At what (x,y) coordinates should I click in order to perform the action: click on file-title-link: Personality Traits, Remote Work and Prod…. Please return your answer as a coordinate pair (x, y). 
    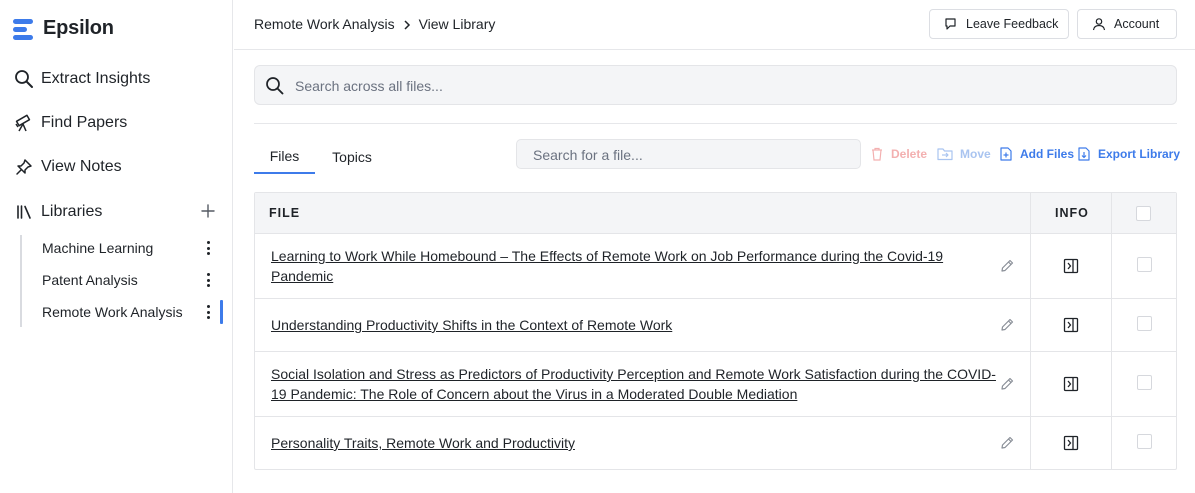
    Looking at the image, I should click on (633, 443).